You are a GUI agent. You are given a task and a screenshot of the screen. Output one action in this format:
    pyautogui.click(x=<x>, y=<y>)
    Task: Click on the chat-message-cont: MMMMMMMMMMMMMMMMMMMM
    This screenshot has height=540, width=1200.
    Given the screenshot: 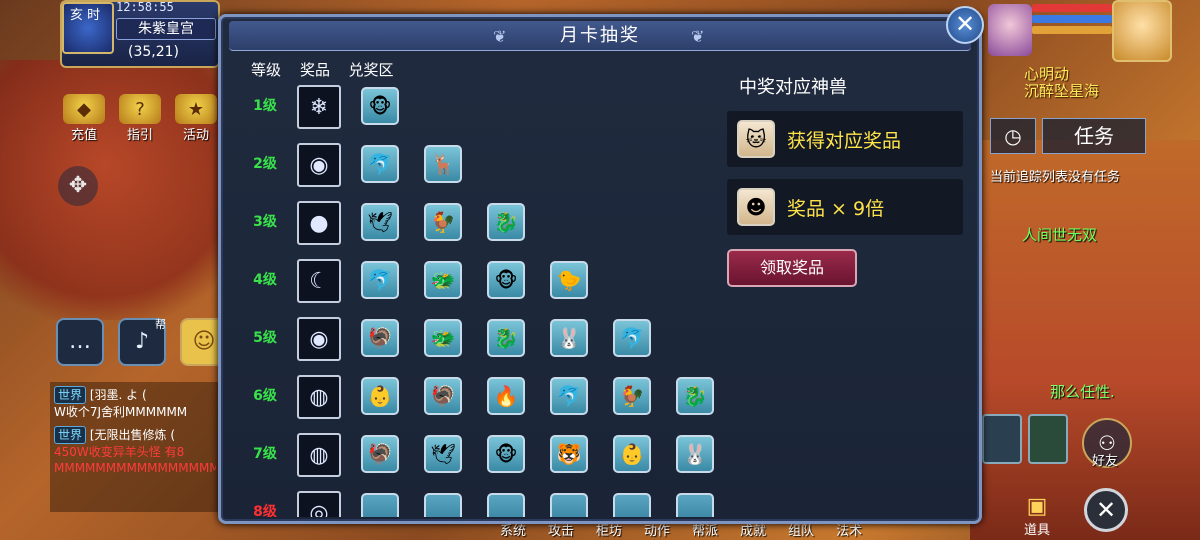 What is the action you would take?
    pyautogui.click(x=135, y=468)
    